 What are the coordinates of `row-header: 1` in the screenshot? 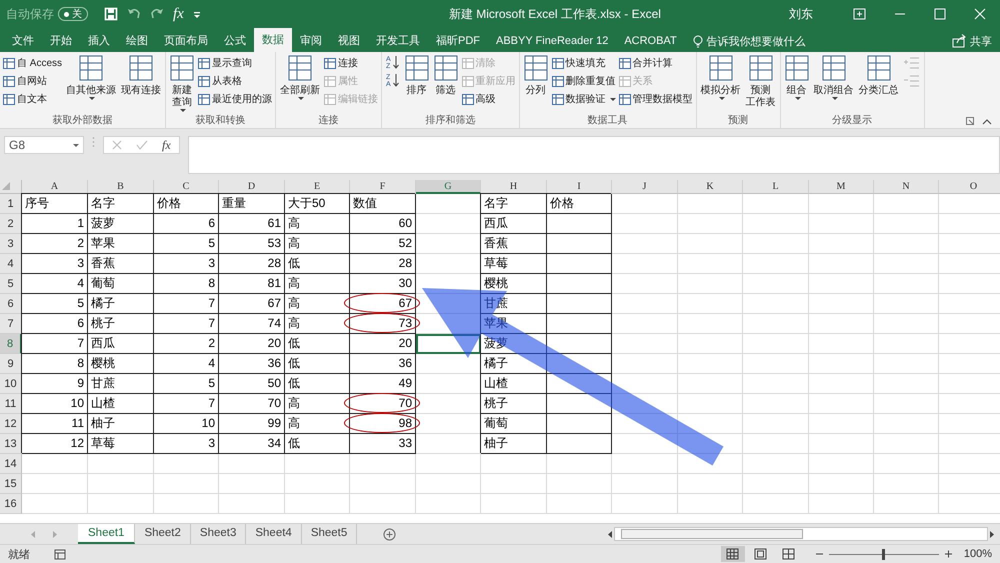 It's located at (11, 204).